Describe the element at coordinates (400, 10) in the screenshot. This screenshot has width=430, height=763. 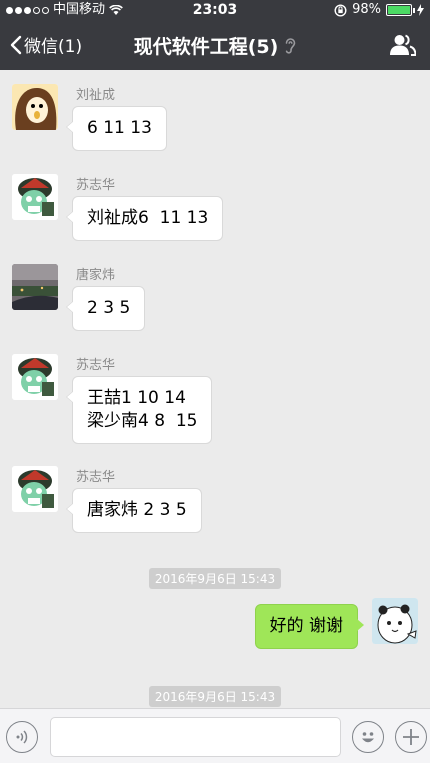
I see `battery-icon` at that location.